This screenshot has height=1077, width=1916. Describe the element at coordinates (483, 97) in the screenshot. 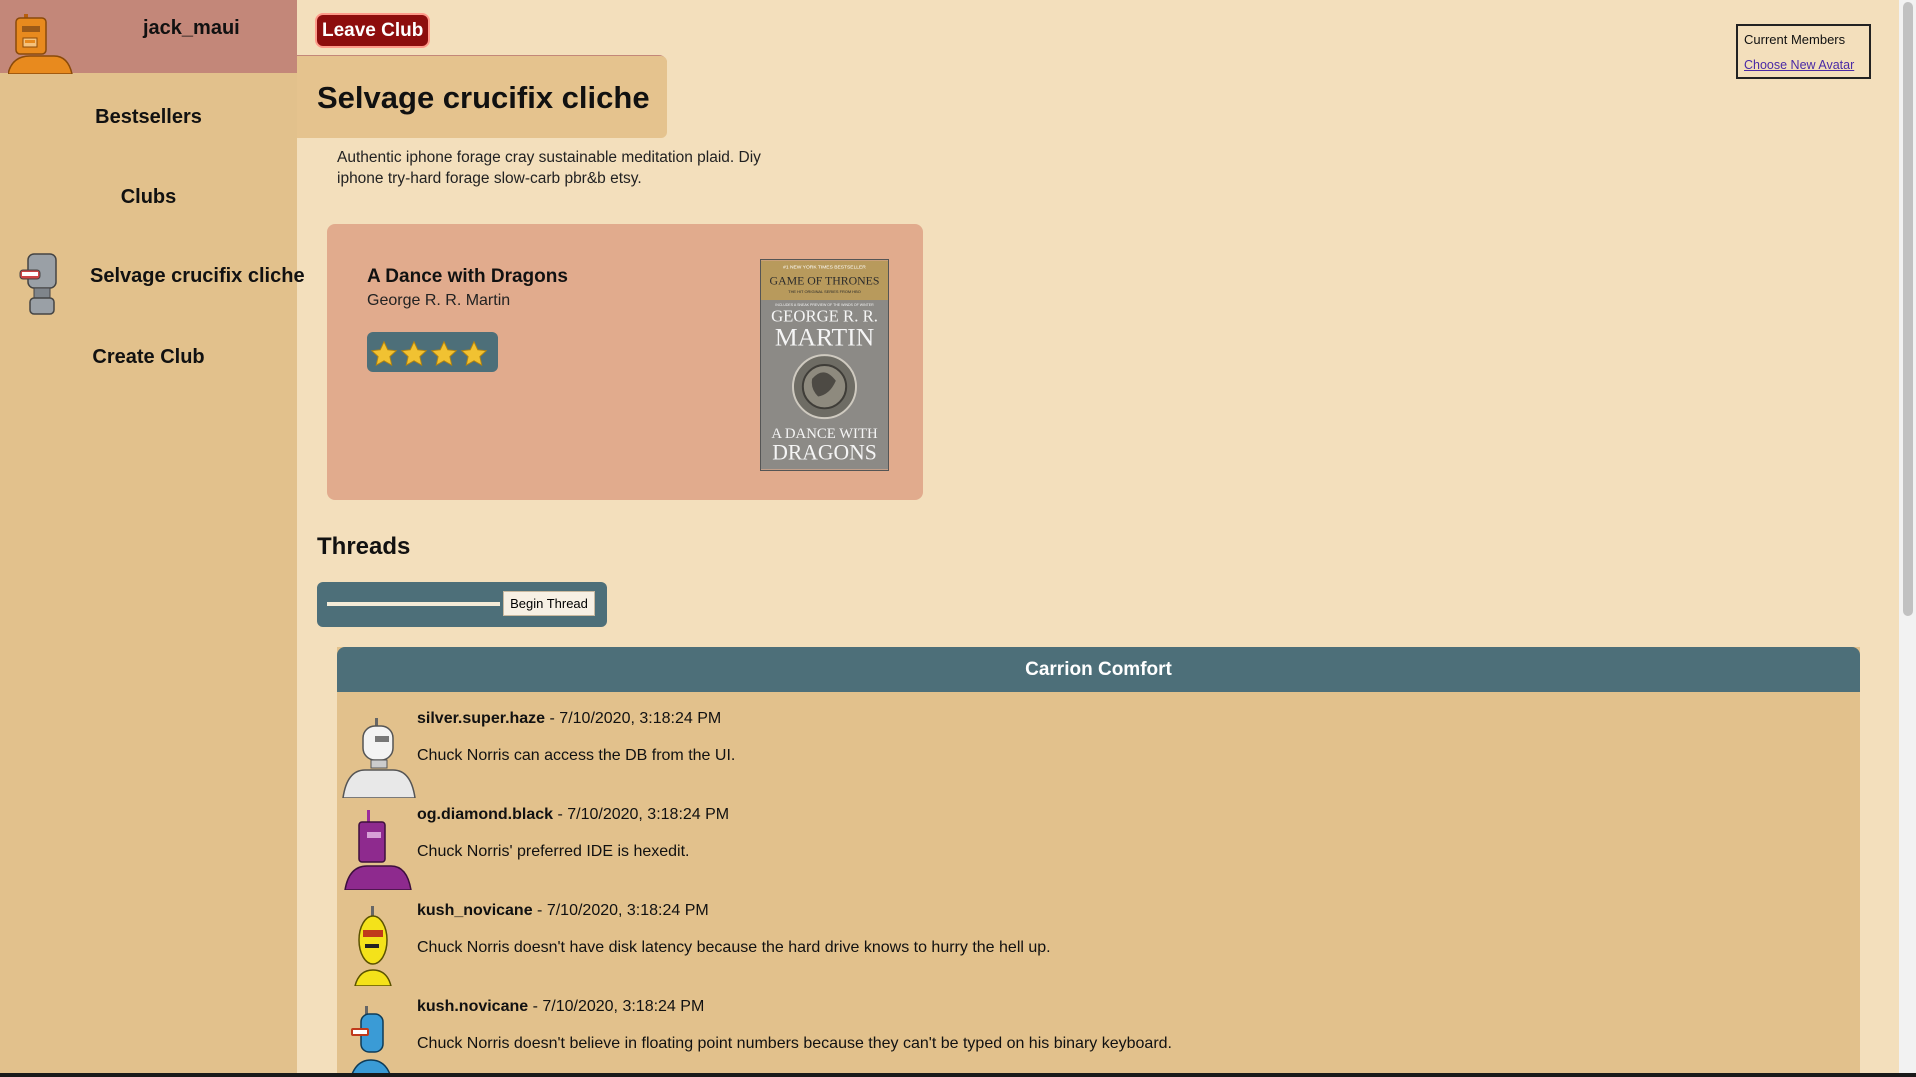

I see `page-title: Selvage crucifix cliche` at that location.